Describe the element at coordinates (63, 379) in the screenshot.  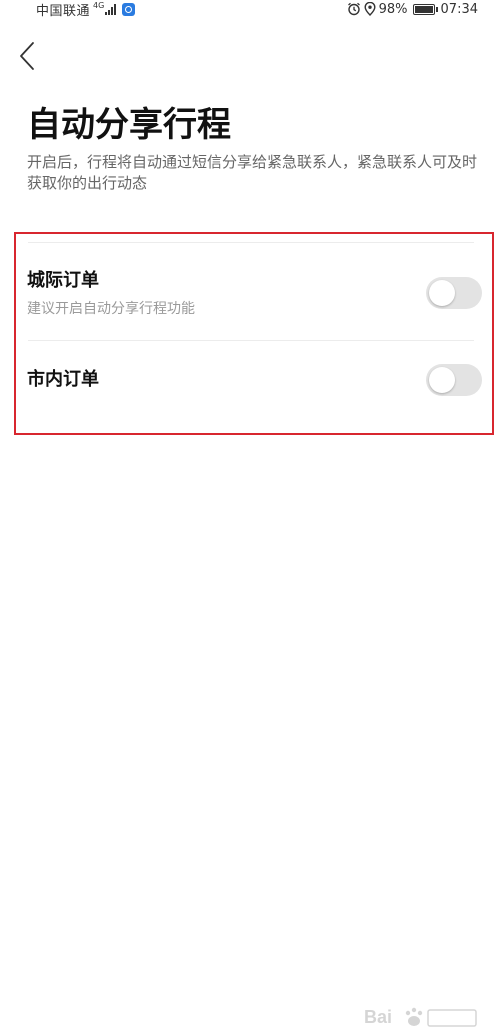
I see `setting-title: 市内订单` at that location.